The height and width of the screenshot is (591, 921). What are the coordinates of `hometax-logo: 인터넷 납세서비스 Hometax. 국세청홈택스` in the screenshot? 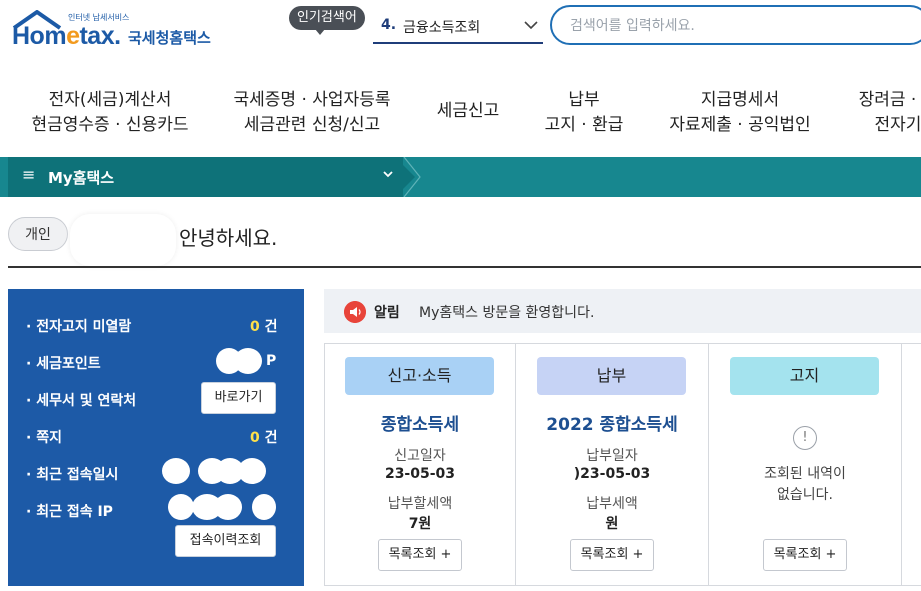 It's located at (120, 29).